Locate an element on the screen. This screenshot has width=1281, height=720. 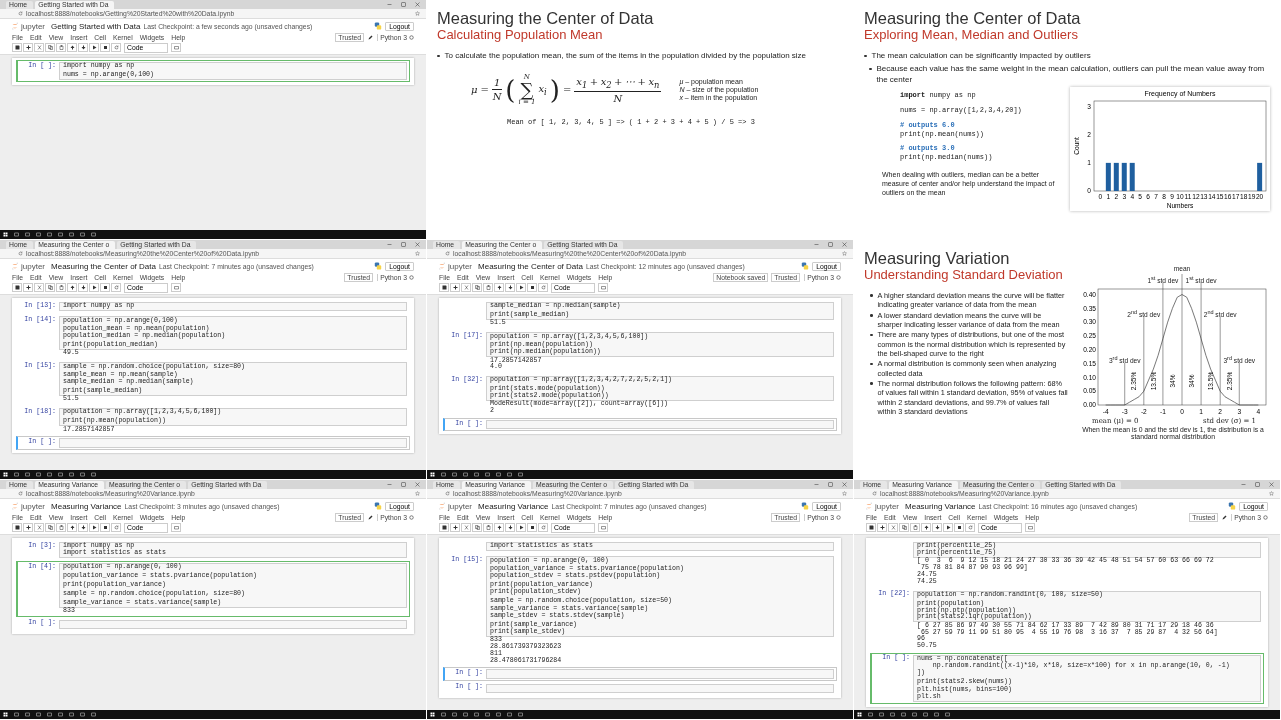
notebook-title: Measuring the Center of Data is located at coordinates (103, 266).